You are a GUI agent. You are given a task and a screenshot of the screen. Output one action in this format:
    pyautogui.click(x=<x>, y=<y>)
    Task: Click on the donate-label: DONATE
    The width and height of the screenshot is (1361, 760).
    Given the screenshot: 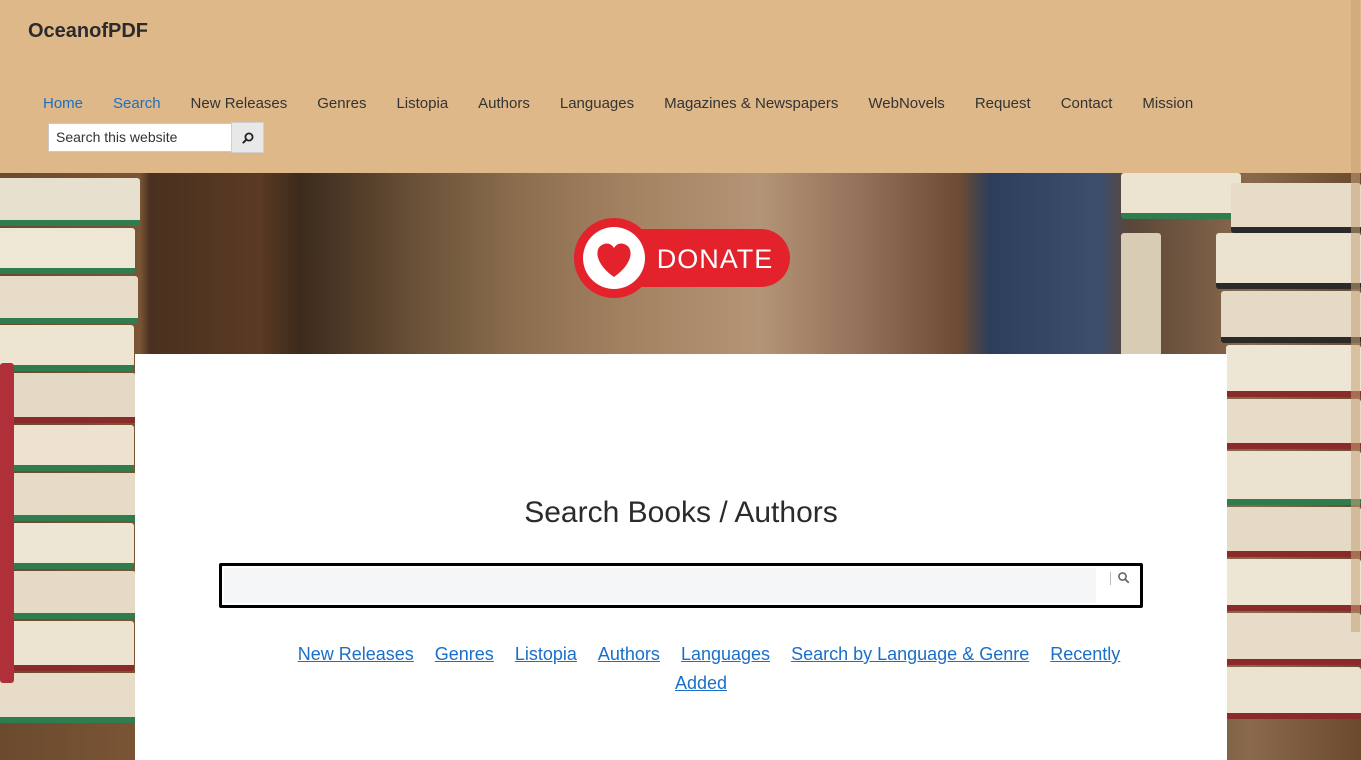 What is the action you would take?
    pyautogui.click(x=715, y=259)
    